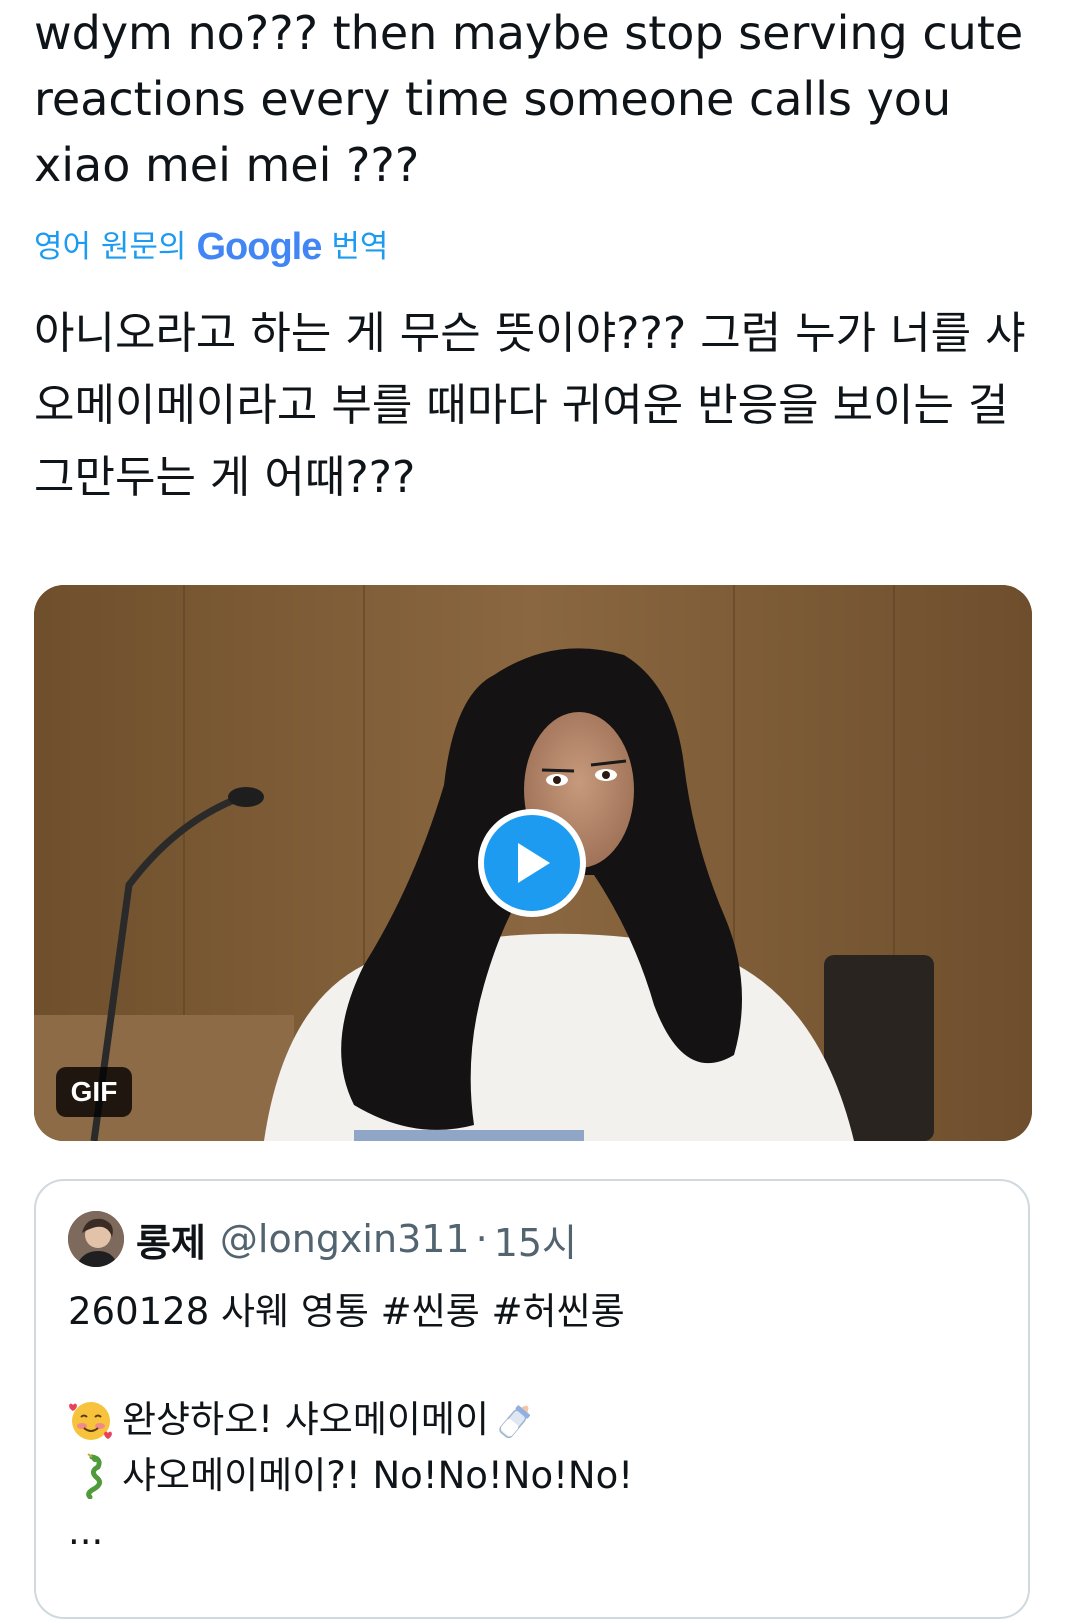 The width and height of the screenshot is (1080, 1619). Describe the element at coordinates (110, 247) in the screenshot. I see `translate-prefix: 영어 원문의` at that location.